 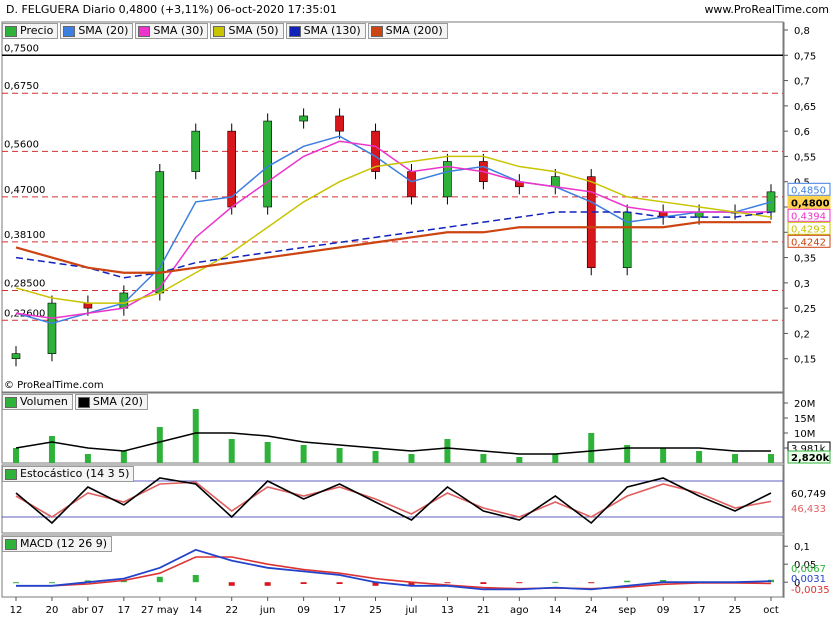 What do you see at coordinates (735, 610) in the screenshot?
I see `x-axis-label: 25` at bounding box center [735, 610].